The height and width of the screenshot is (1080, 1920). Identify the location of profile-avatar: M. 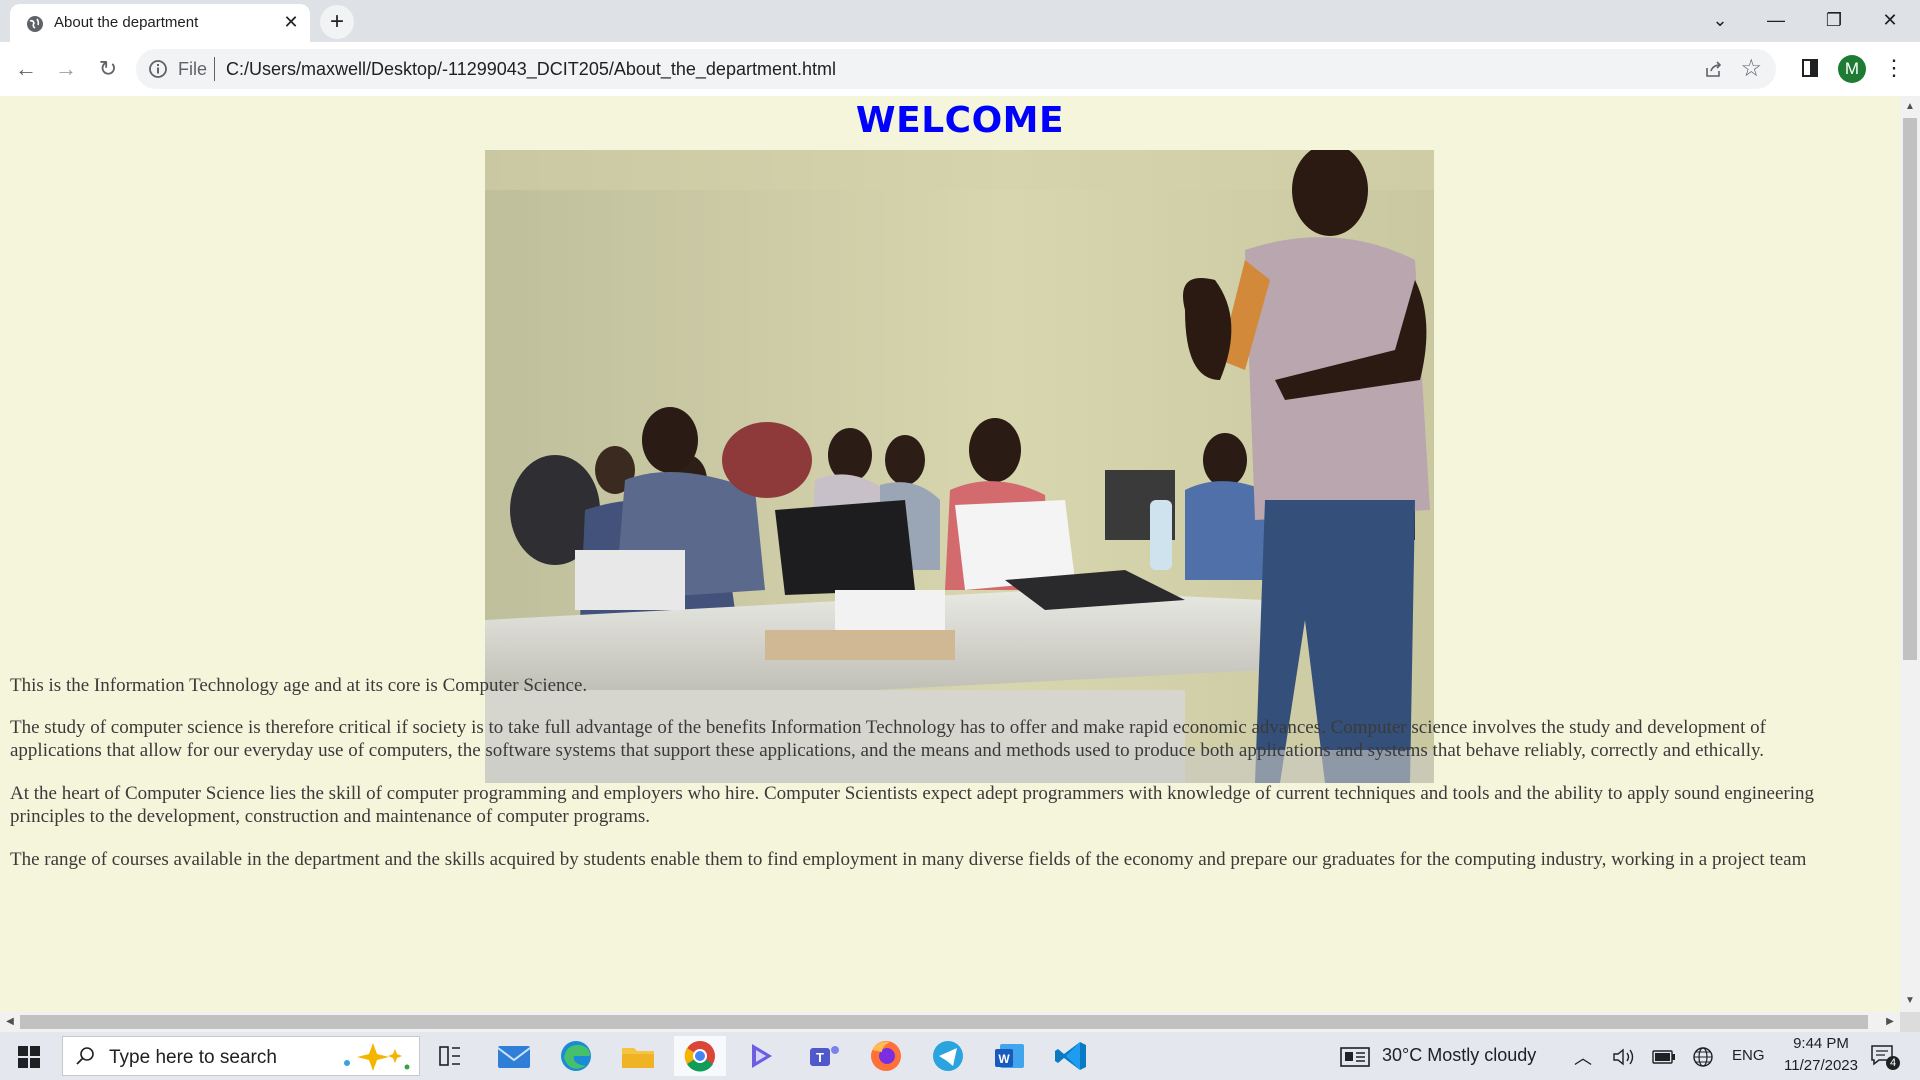
(1852, 69).